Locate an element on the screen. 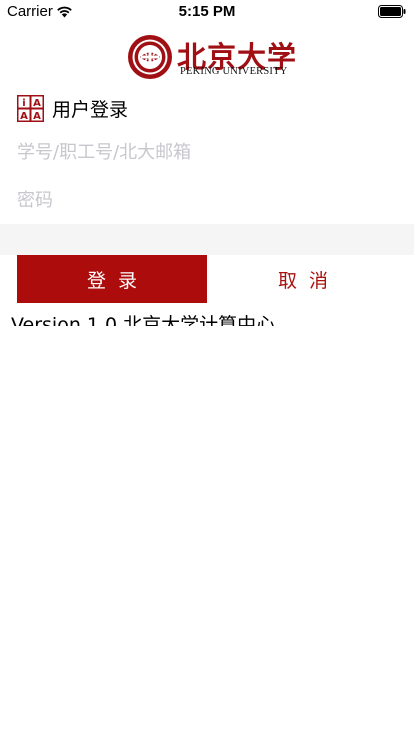 The image size is (414, 736). svg-text: i is located at coordinates (23, 103).